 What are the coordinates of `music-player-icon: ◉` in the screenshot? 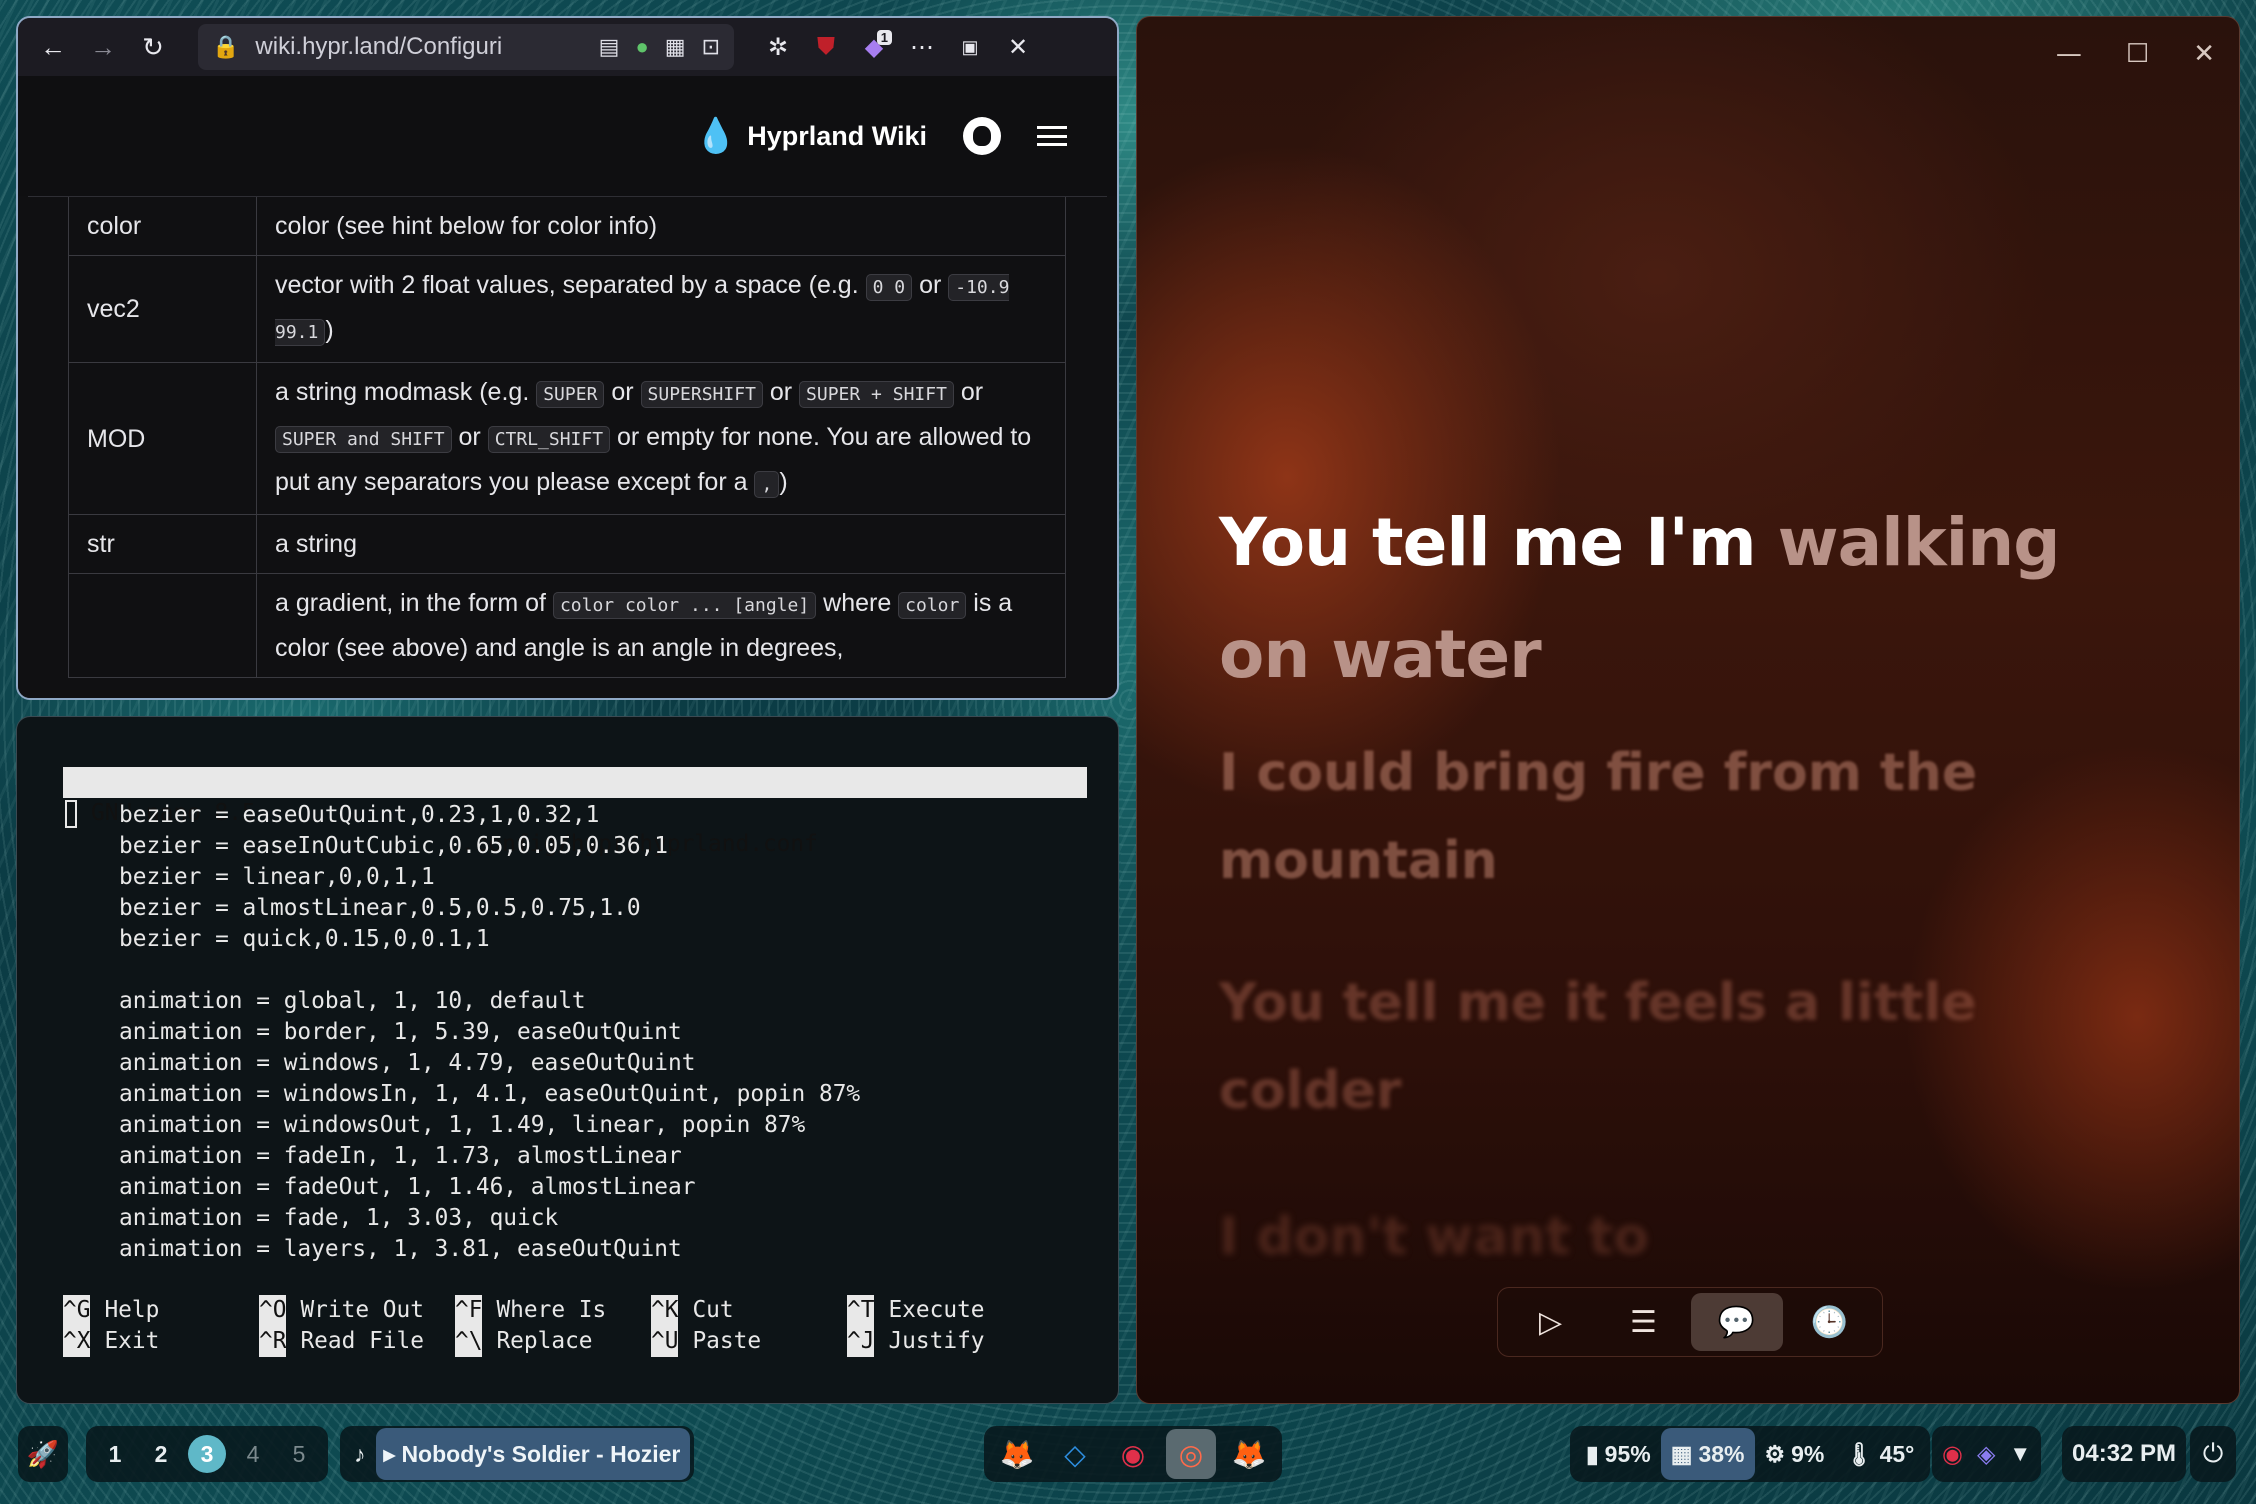 It's located at (1133, 1454).